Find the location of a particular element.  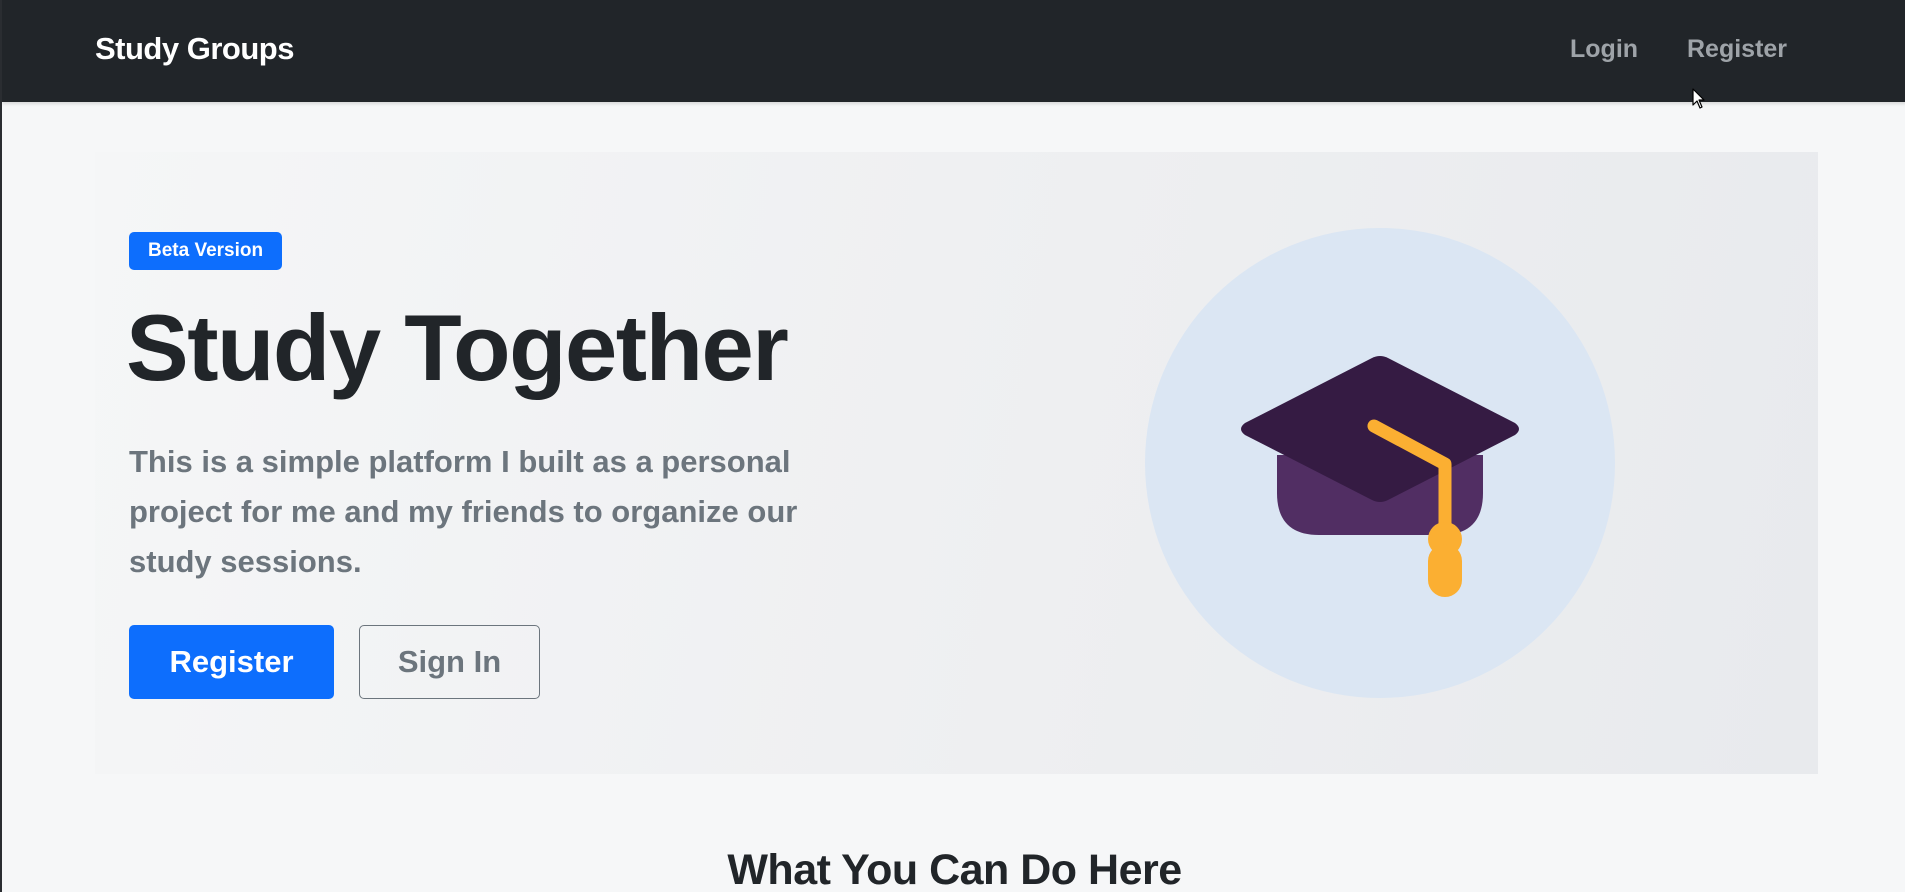

nav-register-link: Register is located at coordinates (1737, 49).